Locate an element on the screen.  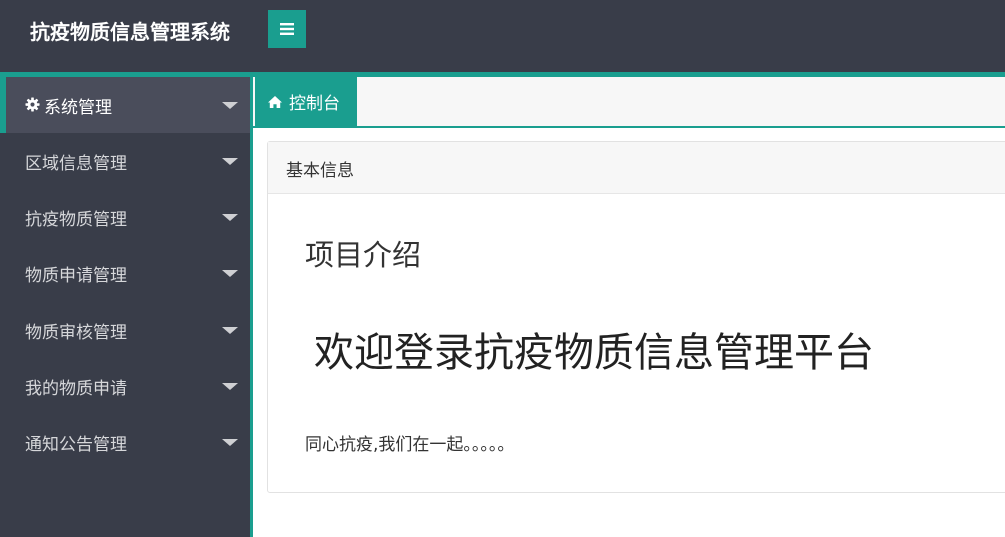
sidebar-item-label: 我的物质申请 is located at coordinates (76, 388).